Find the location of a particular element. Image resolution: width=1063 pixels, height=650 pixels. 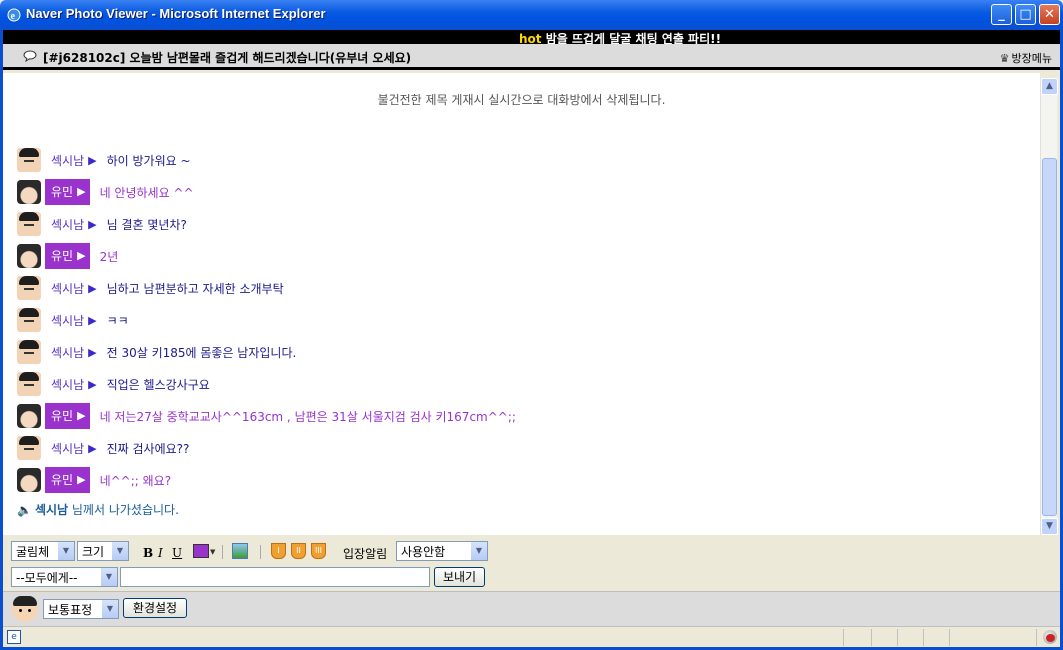

message-text: 전 30살 키185에 몸좋은 남자입니다. is located at coordinates (201, 352).